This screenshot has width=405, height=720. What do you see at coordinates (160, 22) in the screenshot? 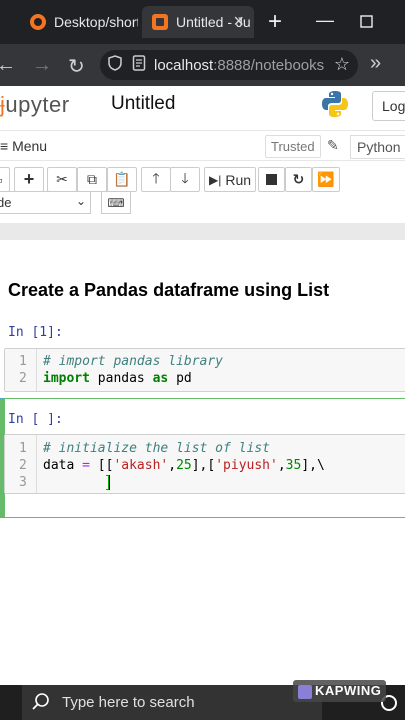
I see `notebook-favicon-icon` at bounding box center [160, 22].